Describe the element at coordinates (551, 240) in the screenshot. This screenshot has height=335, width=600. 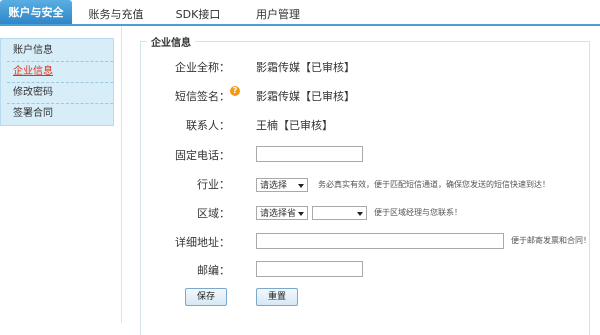
I see `address-hint: 便于邮寄发票和合同！` at that location.